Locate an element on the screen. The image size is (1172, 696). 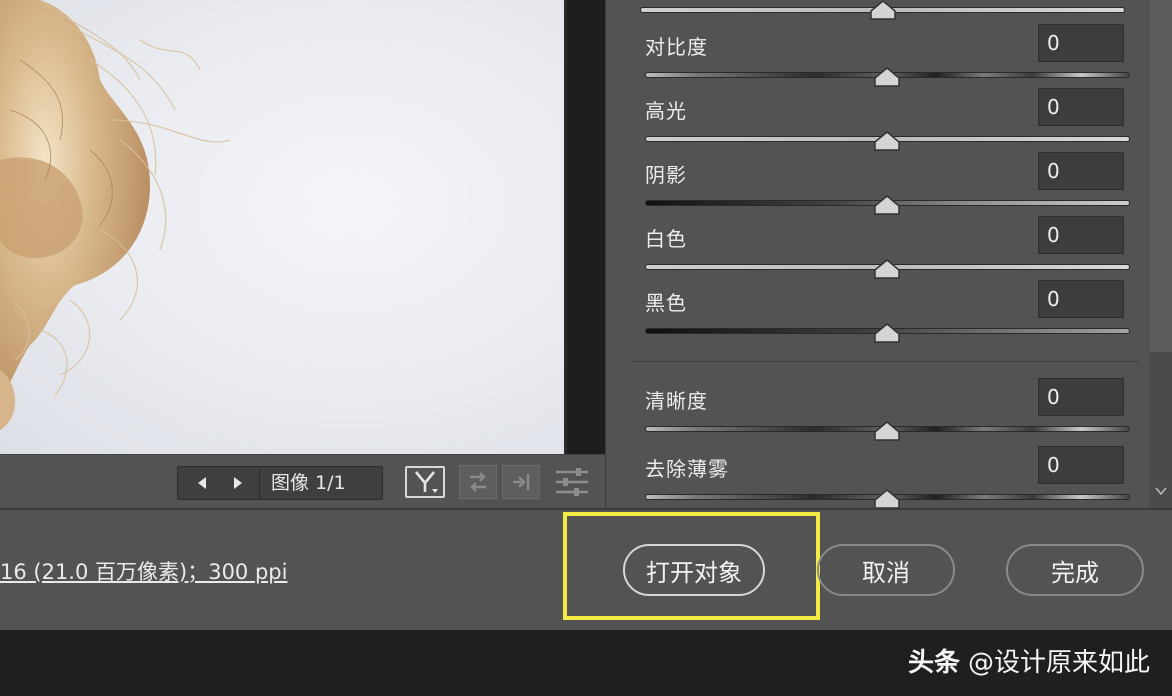
swap-settings-button is located at coordinates (478, 482).